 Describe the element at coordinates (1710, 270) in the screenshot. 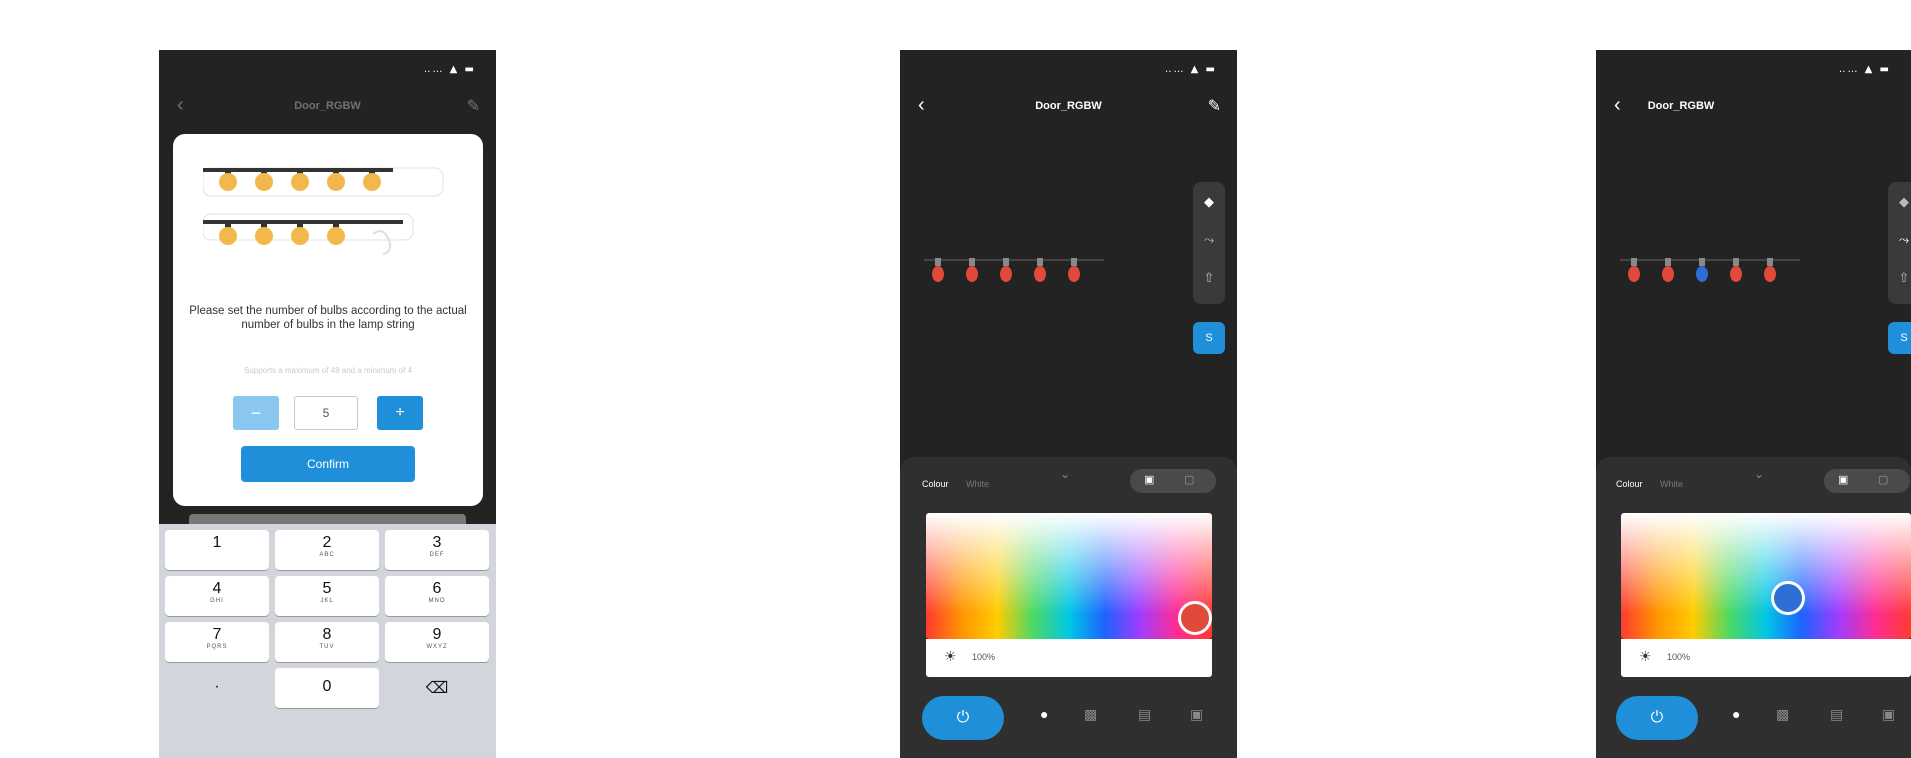

I see `light-string-preview` at that location.